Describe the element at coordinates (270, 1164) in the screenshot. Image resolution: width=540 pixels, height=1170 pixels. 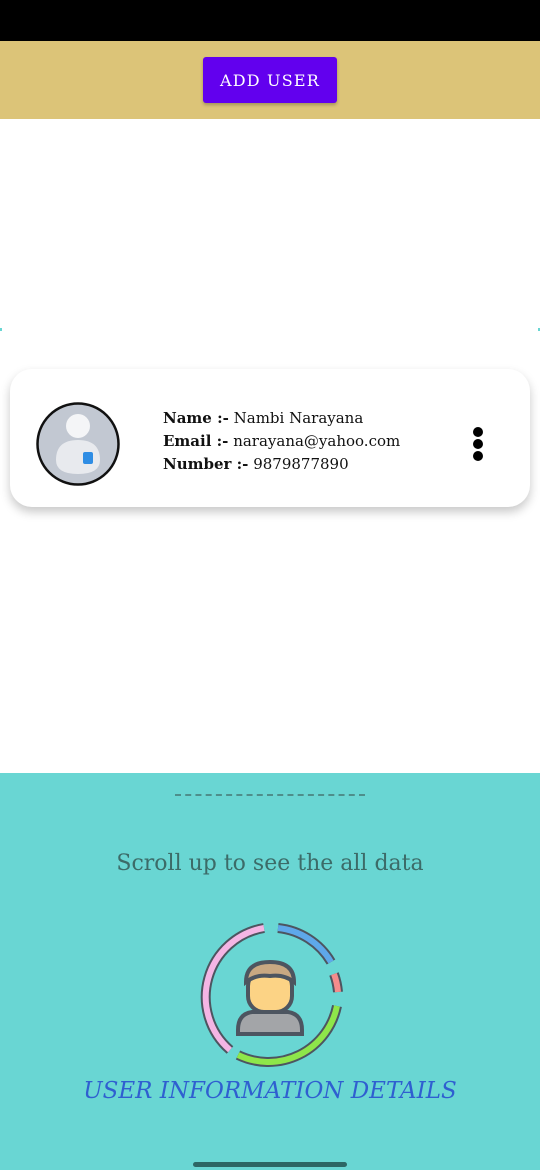
I see `home-indicator` at that location.